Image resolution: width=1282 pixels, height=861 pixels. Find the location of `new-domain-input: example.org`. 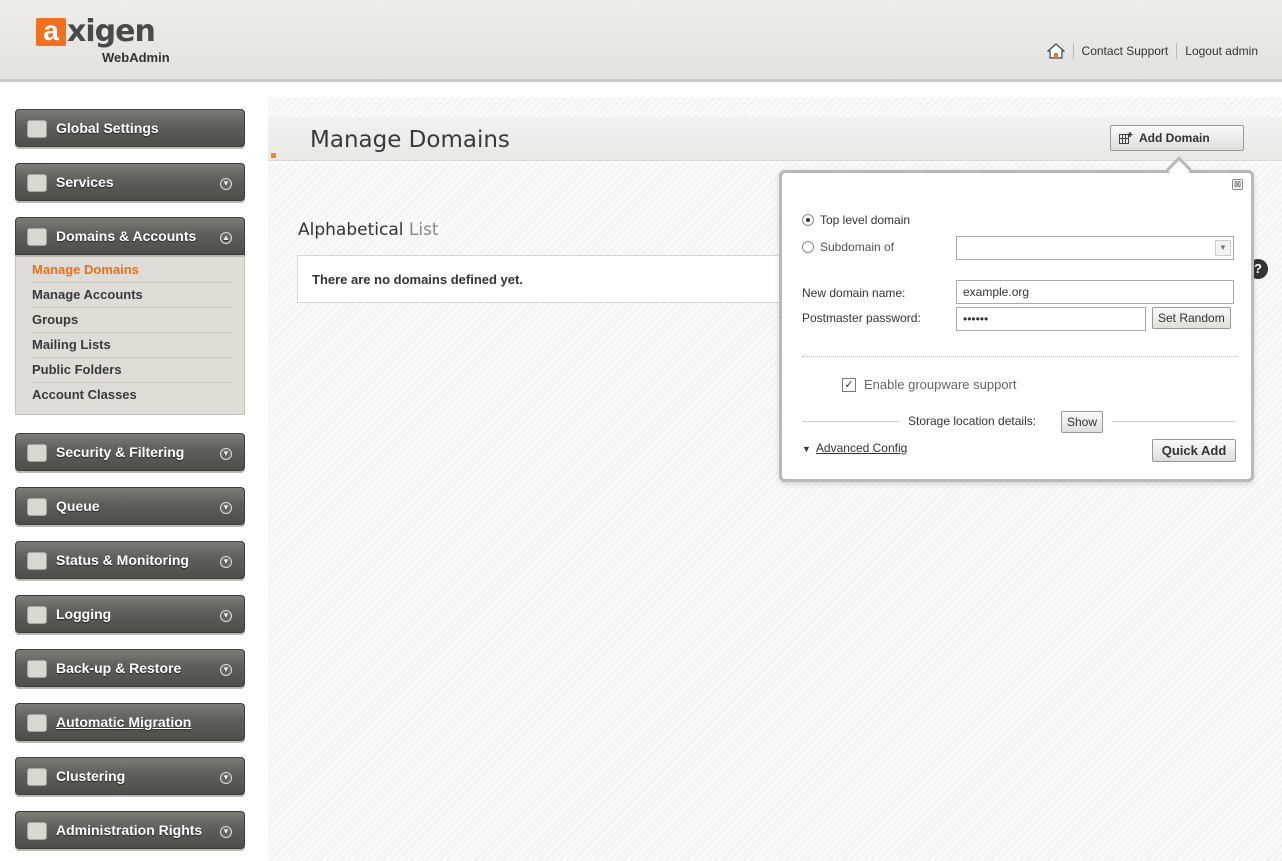

new-domain-input: example.org is located at coordinates (1095, 292).